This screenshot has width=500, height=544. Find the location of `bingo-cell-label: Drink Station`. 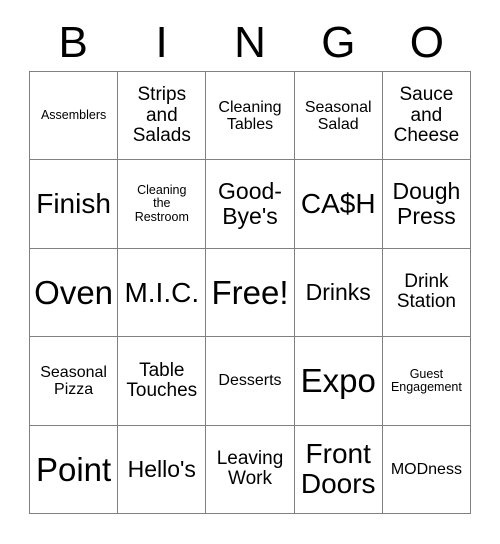

bingo-cell-label: Drink Station is located at coordinates (426, 292).